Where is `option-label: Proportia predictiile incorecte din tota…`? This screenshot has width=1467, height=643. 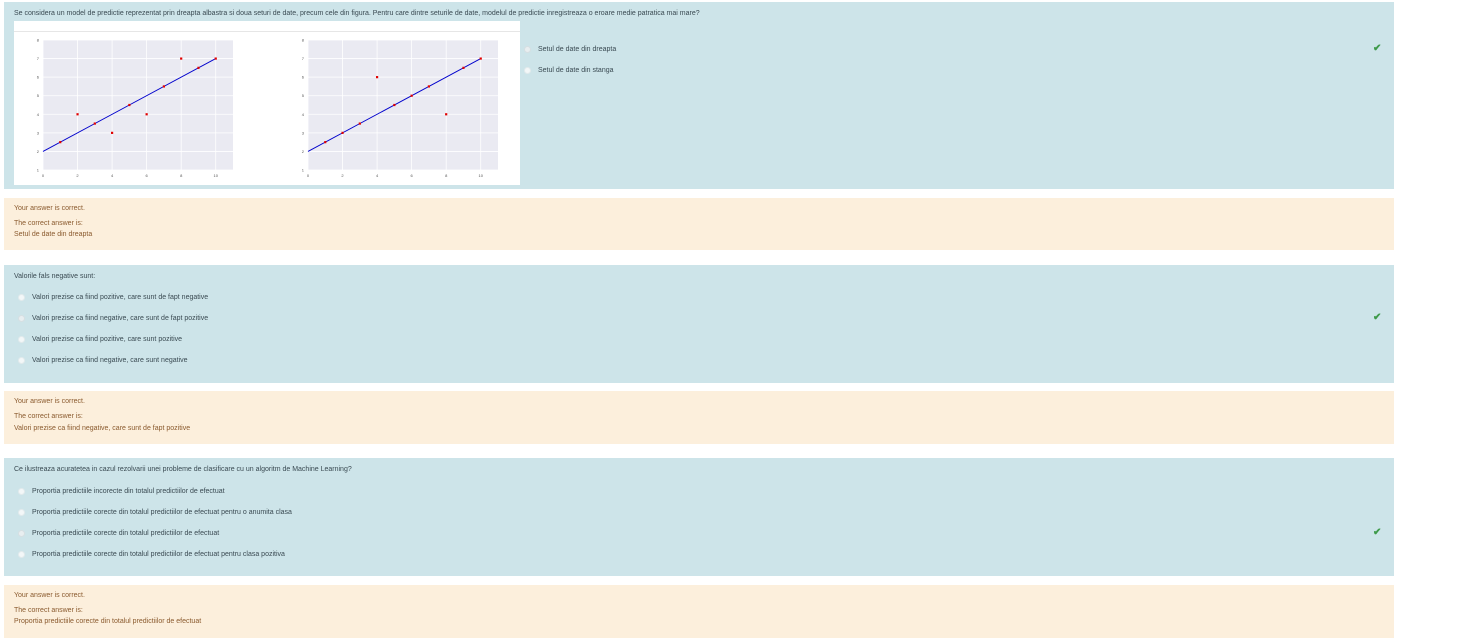
option-label: Proportia predictiile incorecte din tota… is located at coordinates (128, 491).